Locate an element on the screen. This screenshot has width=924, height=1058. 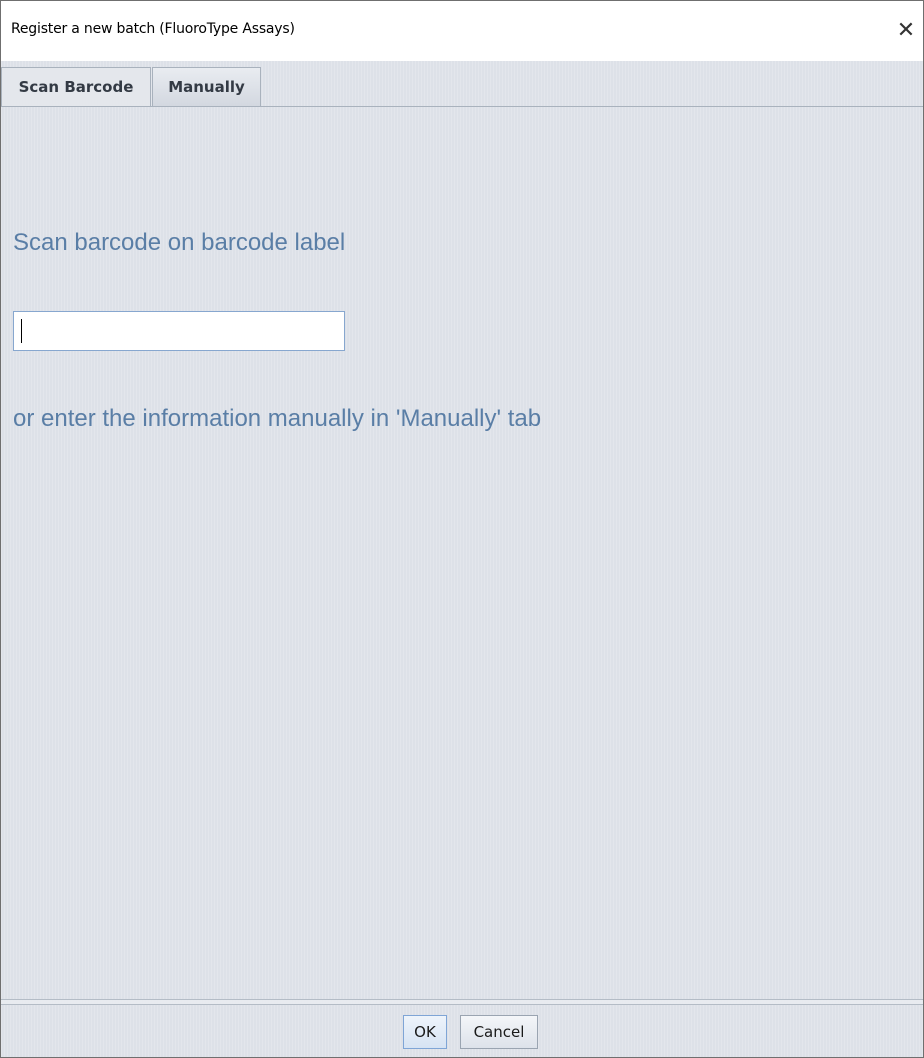
text-caret is located at coordinates (21, 331).